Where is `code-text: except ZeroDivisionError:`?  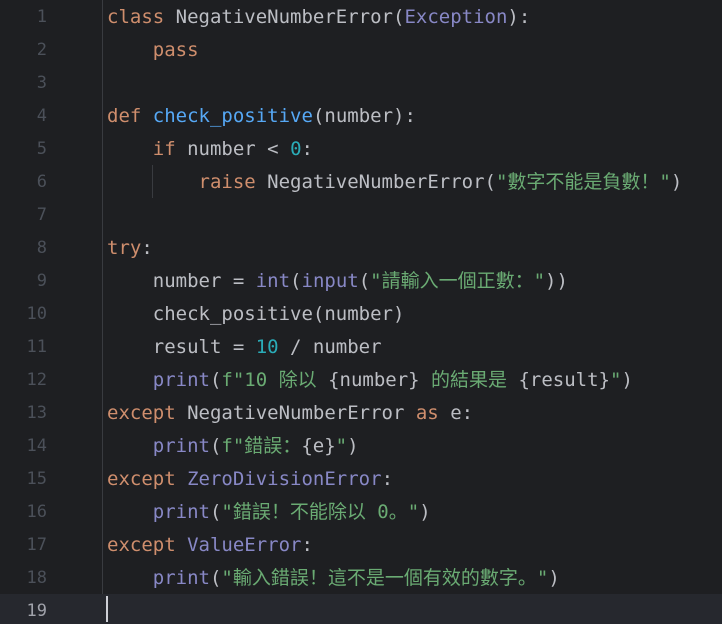 code-text: except ZeroDivisionError: is located at coordinates (250, 479).